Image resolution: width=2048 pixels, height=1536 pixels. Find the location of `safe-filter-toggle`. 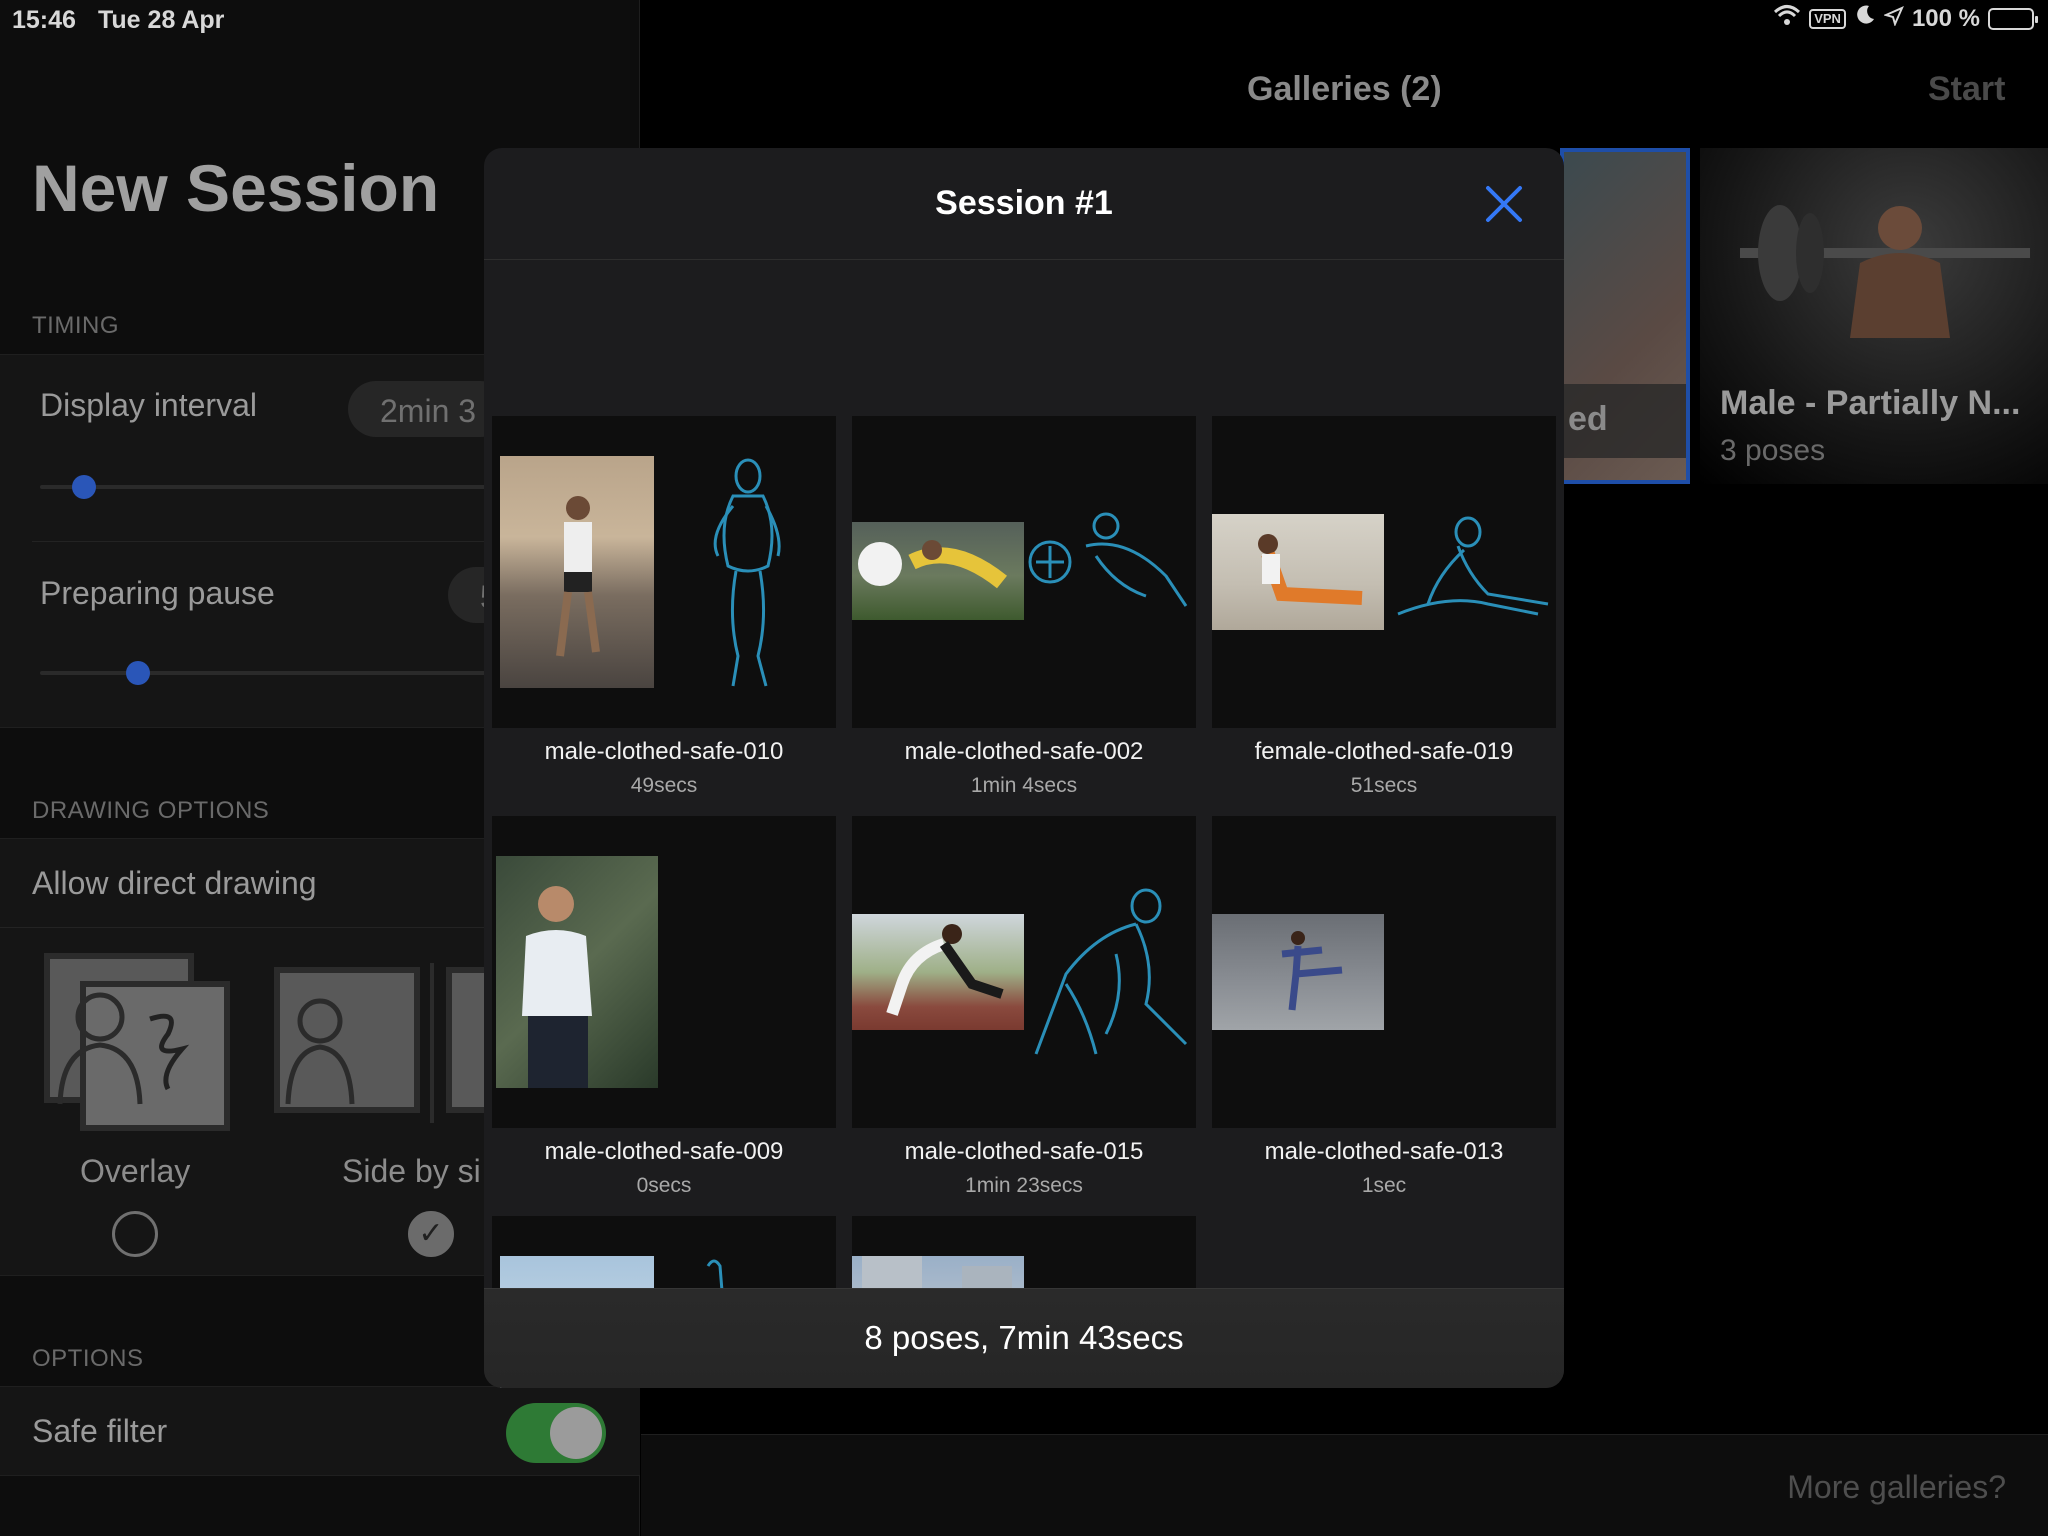

safe-filter-toggle is located at coordinates (556, 1433).